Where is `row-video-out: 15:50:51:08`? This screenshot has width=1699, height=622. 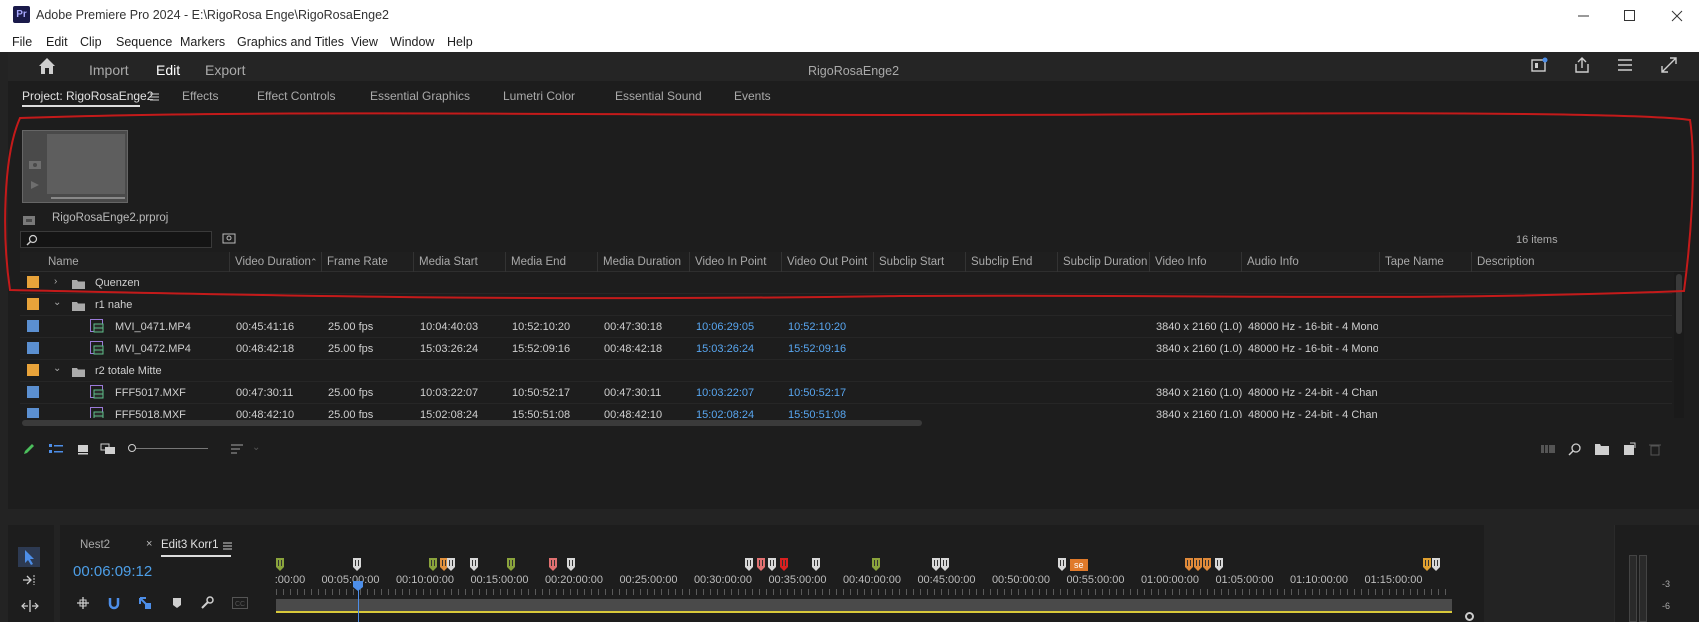 row-video-out: 15:50:51:08 is located at coordinates (817, 413).